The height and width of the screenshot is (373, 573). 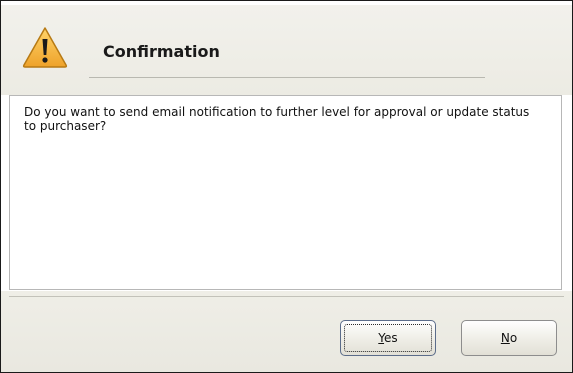 I want to click on yes-button-label: Yes, so click(x=387, y=338).